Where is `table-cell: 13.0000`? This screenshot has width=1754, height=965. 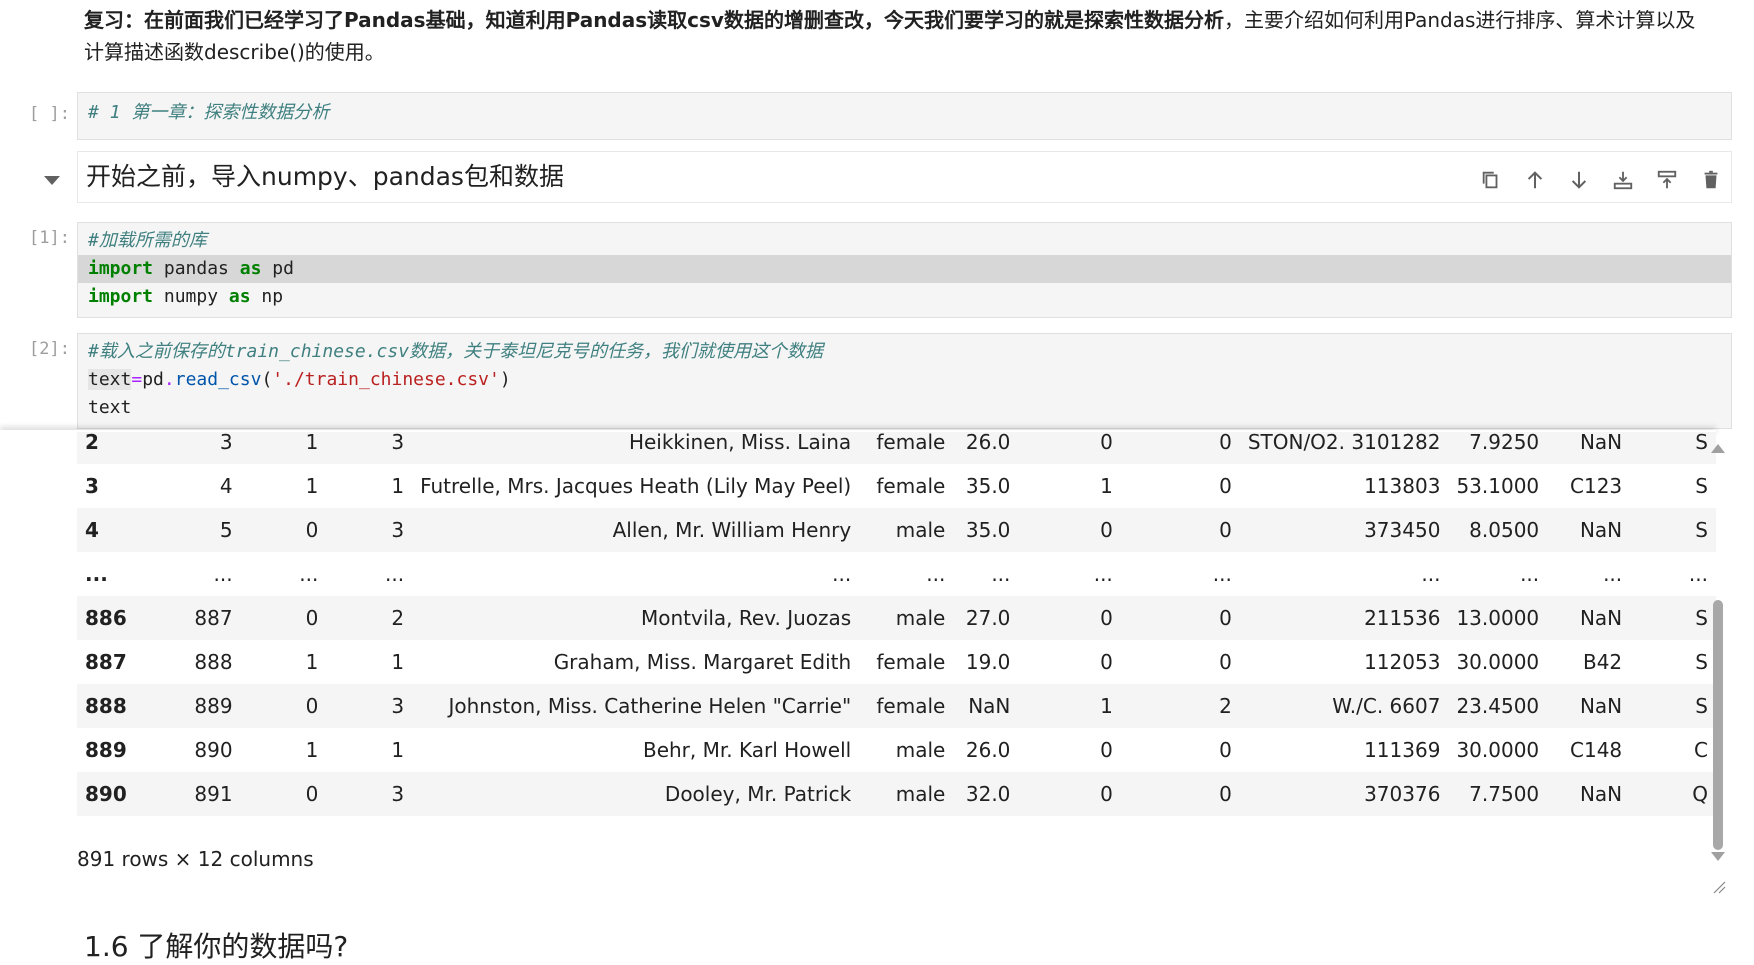 table-cell: 13.0000 is located at coordinates (1498, 618).